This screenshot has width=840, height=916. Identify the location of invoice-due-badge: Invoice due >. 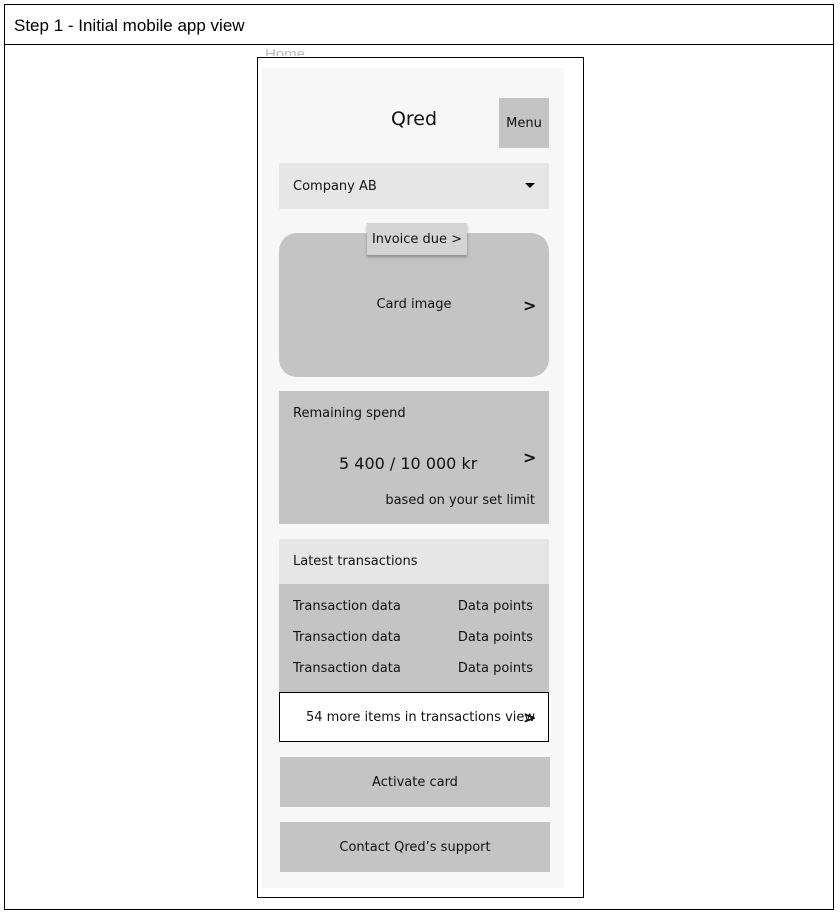
(417, 239).